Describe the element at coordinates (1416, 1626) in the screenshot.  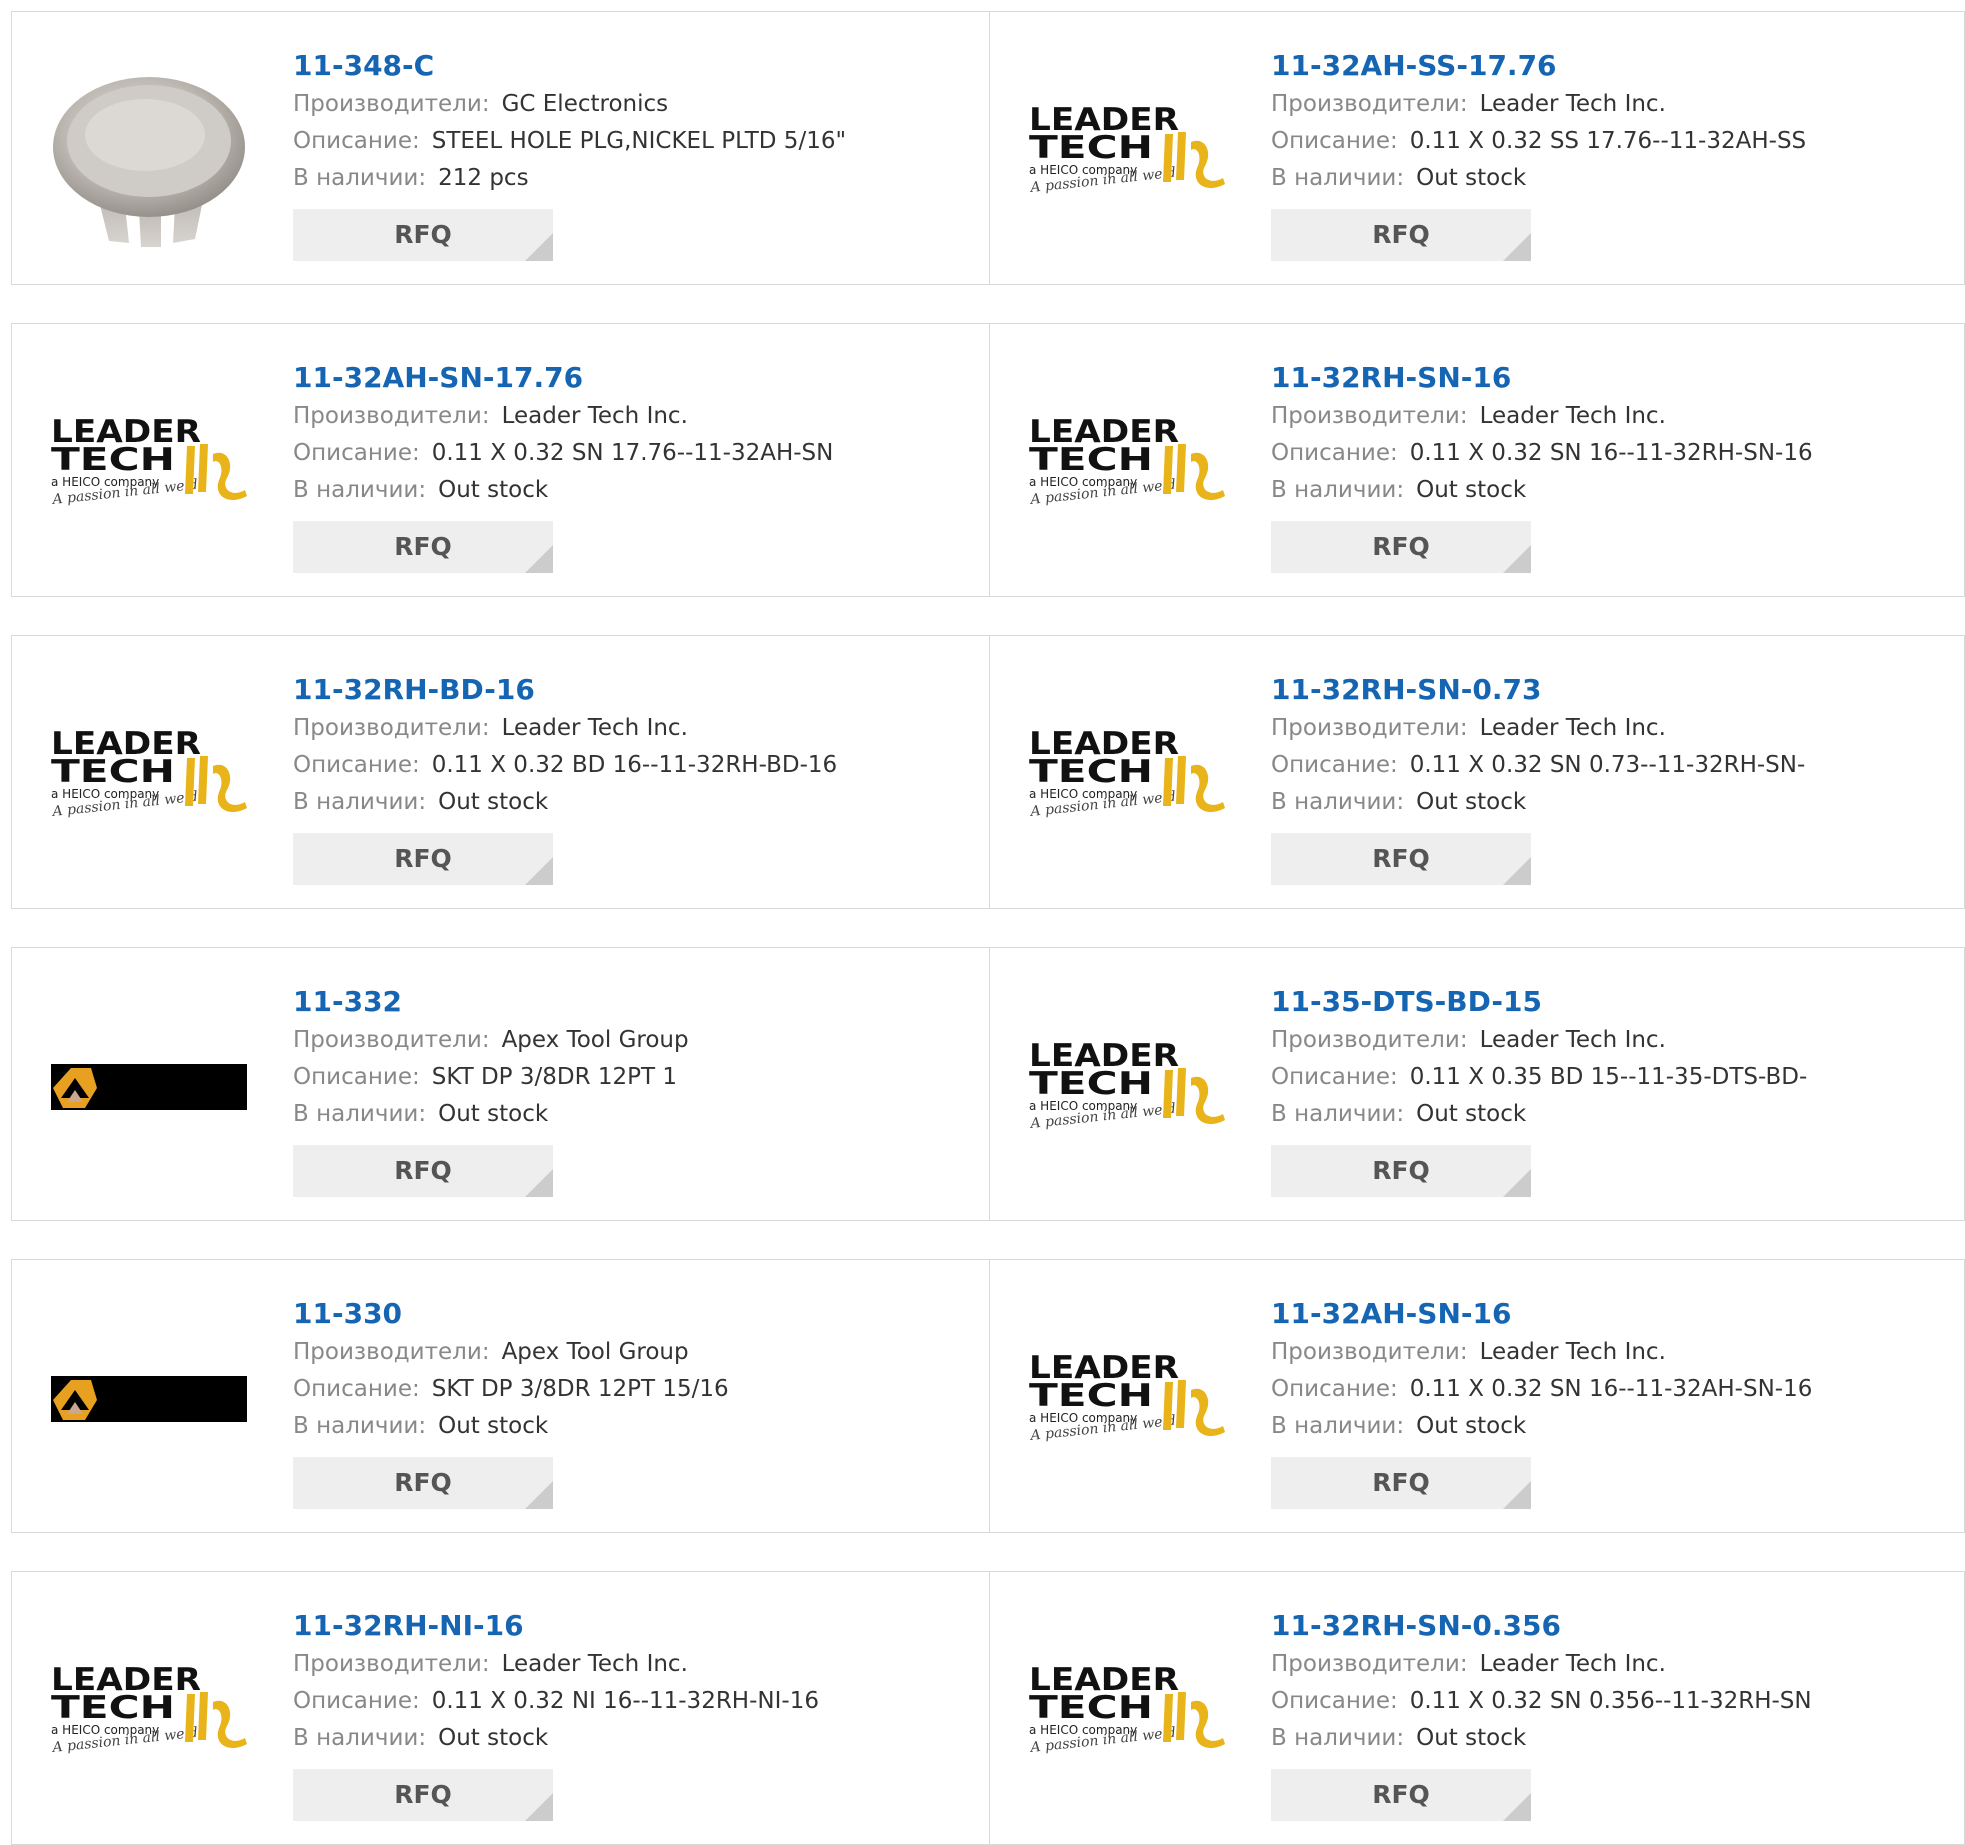
I see `part-number-link: 11-32RH-SN-0.356` at that location.